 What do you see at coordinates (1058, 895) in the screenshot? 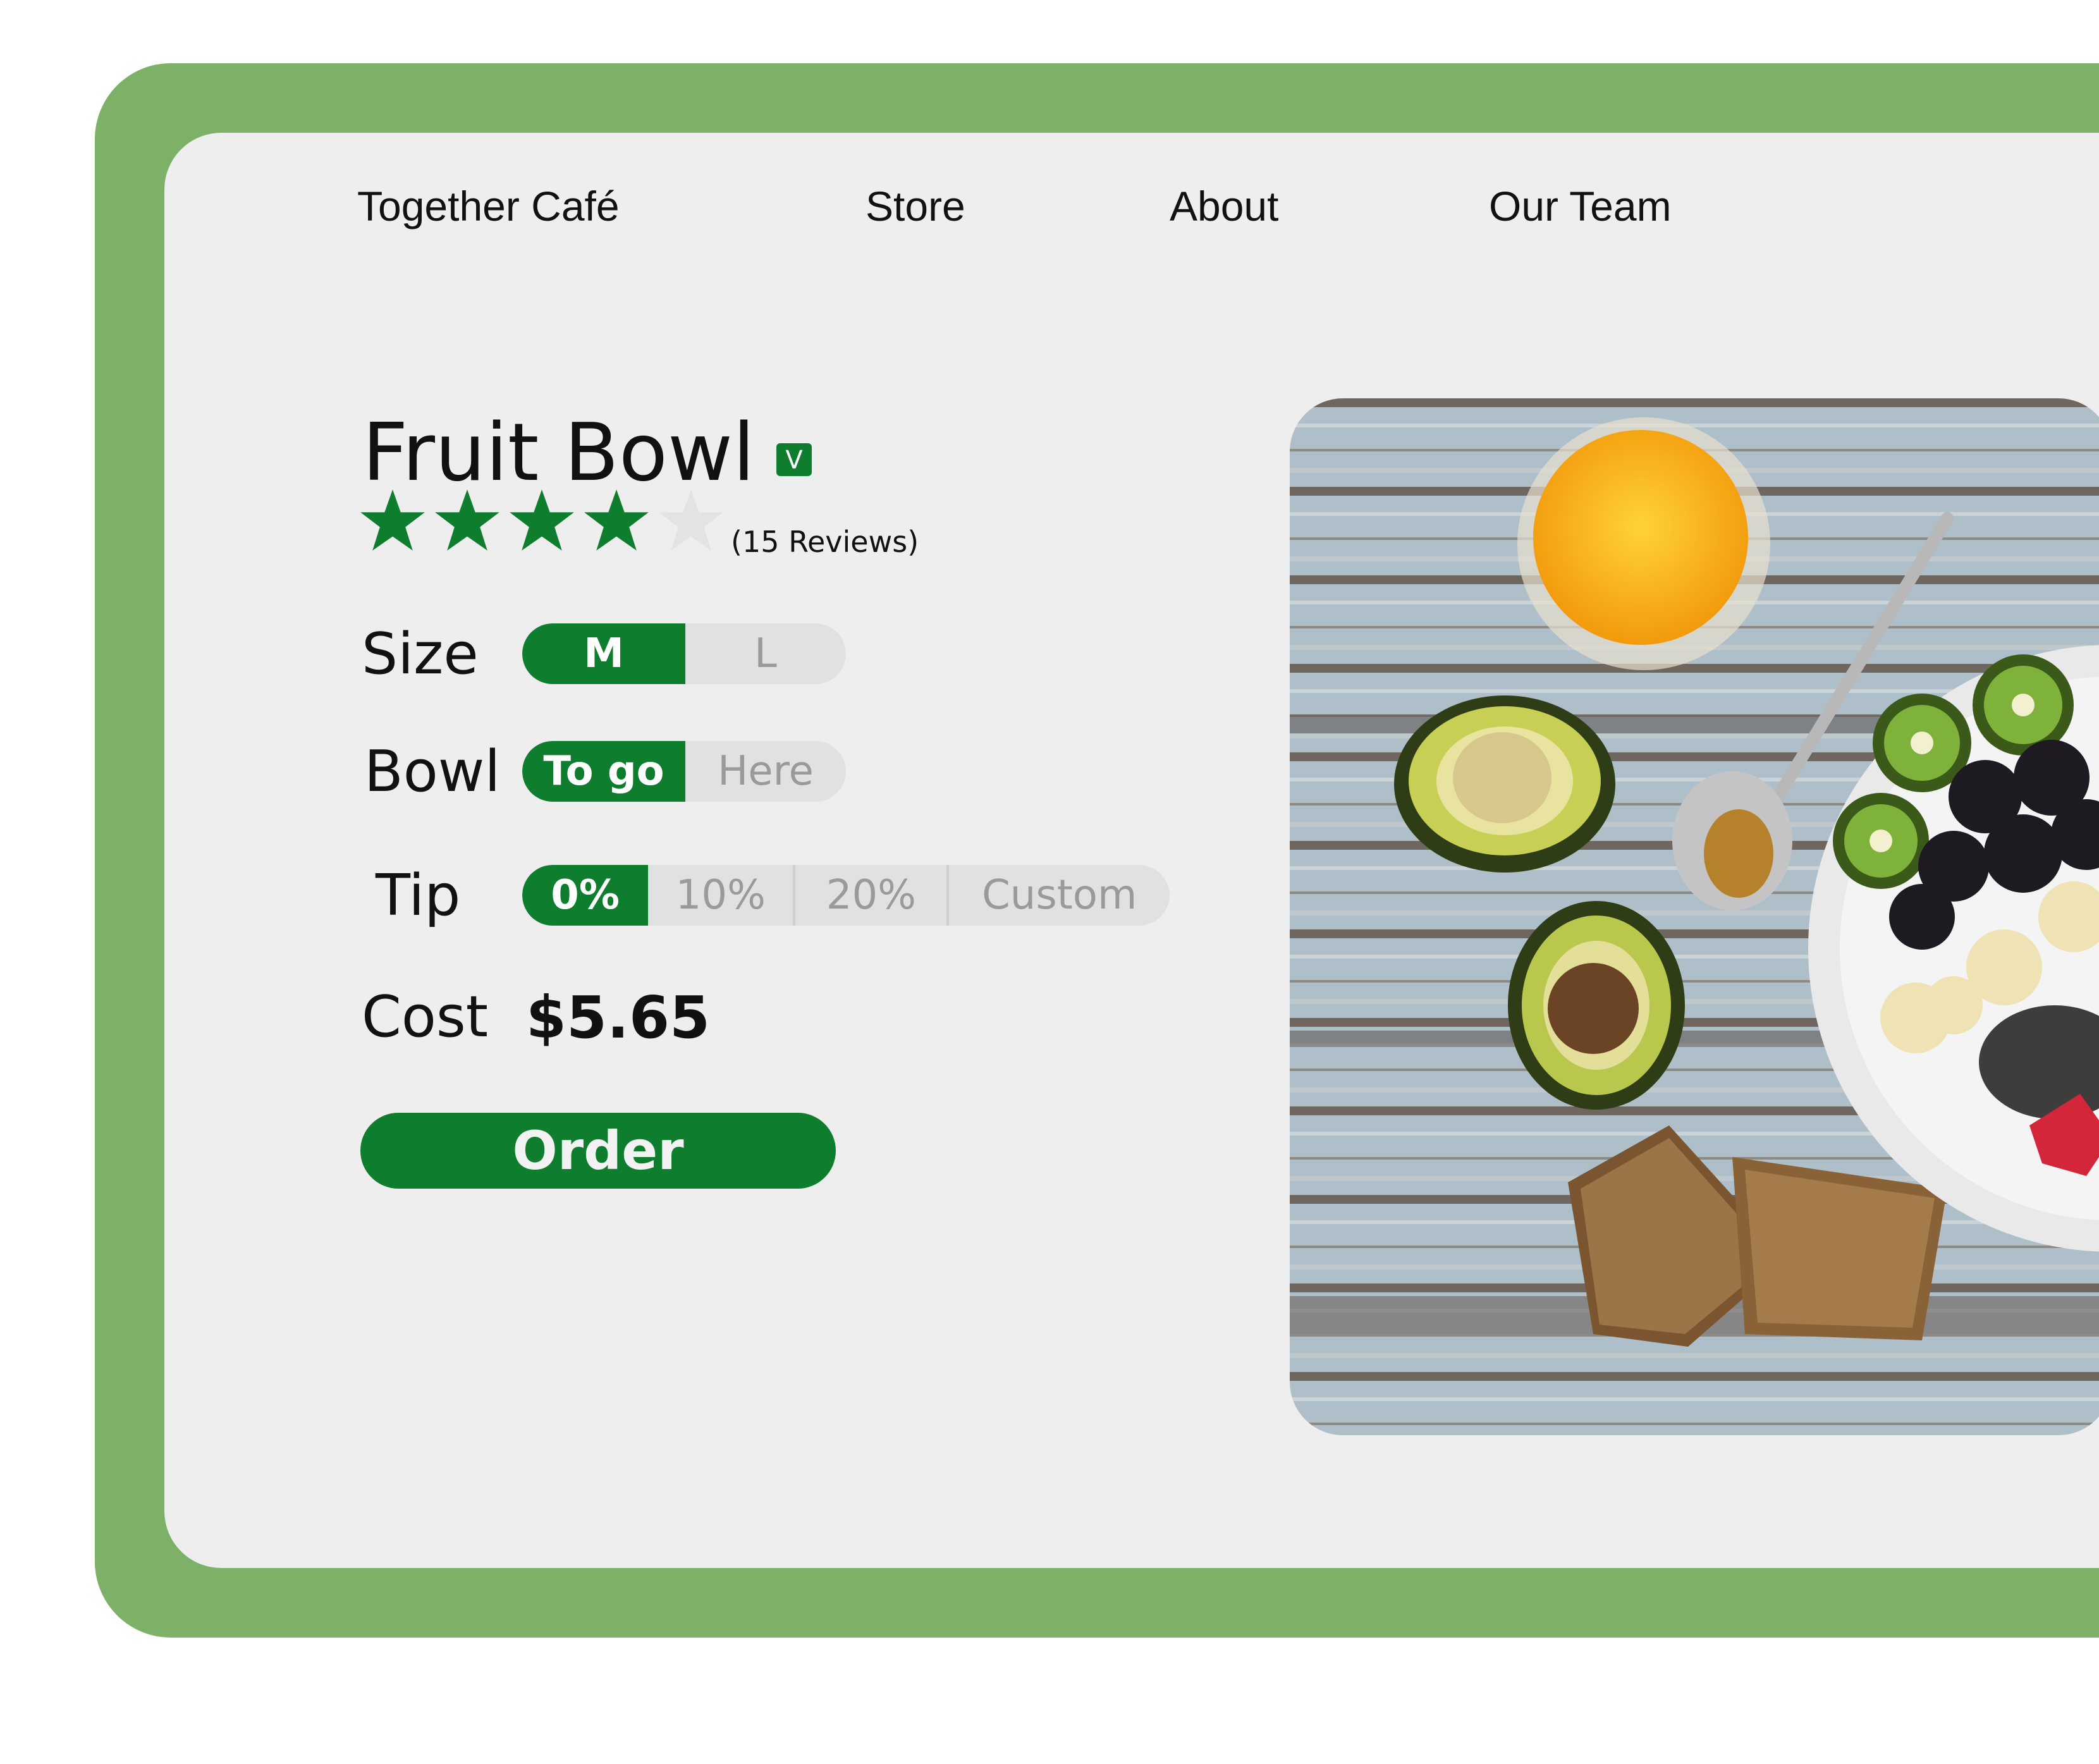
I see `tip-option-custom: Custom` at bounding box center [1058, 895].